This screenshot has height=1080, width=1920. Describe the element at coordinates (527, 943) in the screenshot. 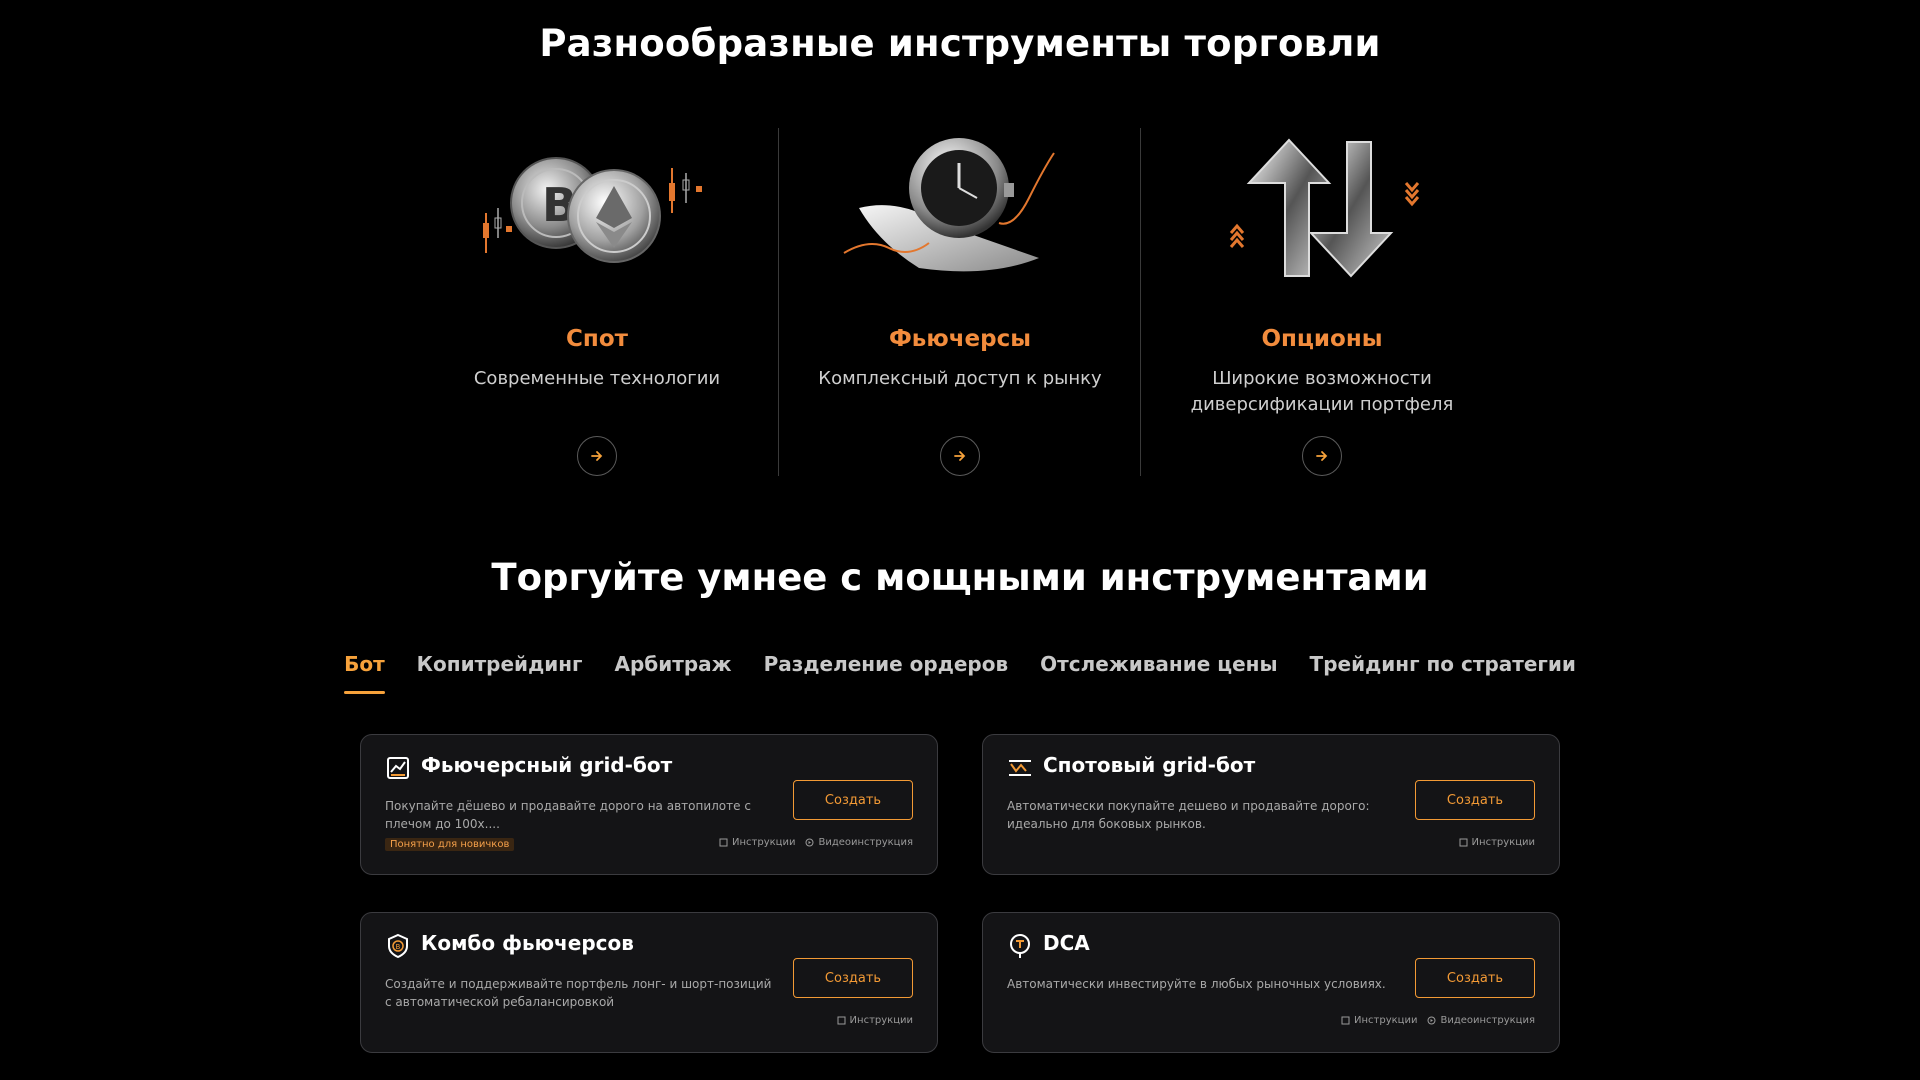

I see `bot-name: Комбо фьючерсов` at that location.